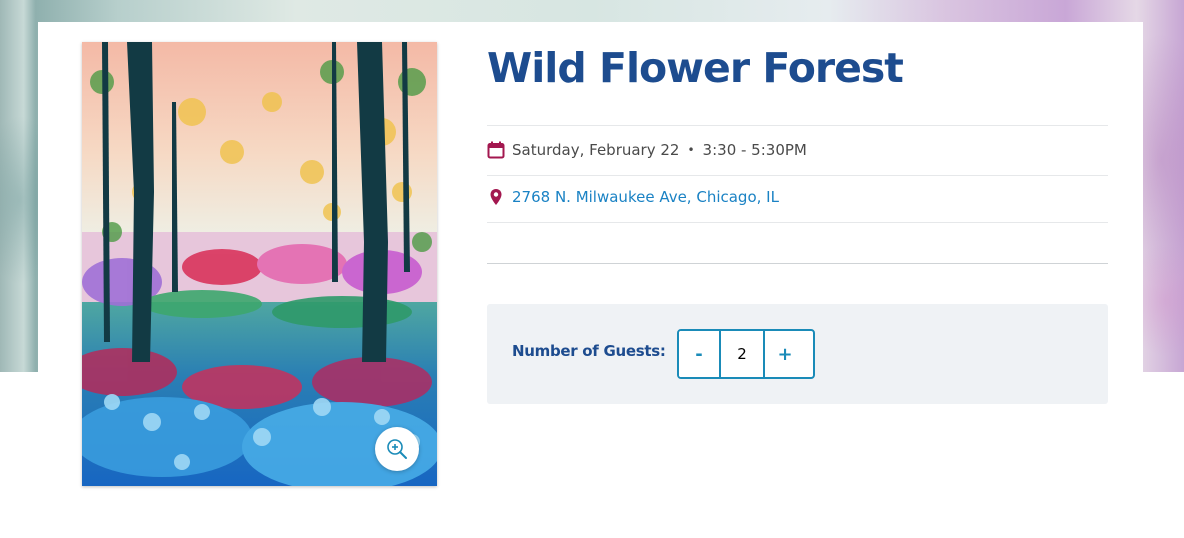  Describe the element at coordinates (785, 354) in the screenshot. I see `increment-guests-button: +` at that location.